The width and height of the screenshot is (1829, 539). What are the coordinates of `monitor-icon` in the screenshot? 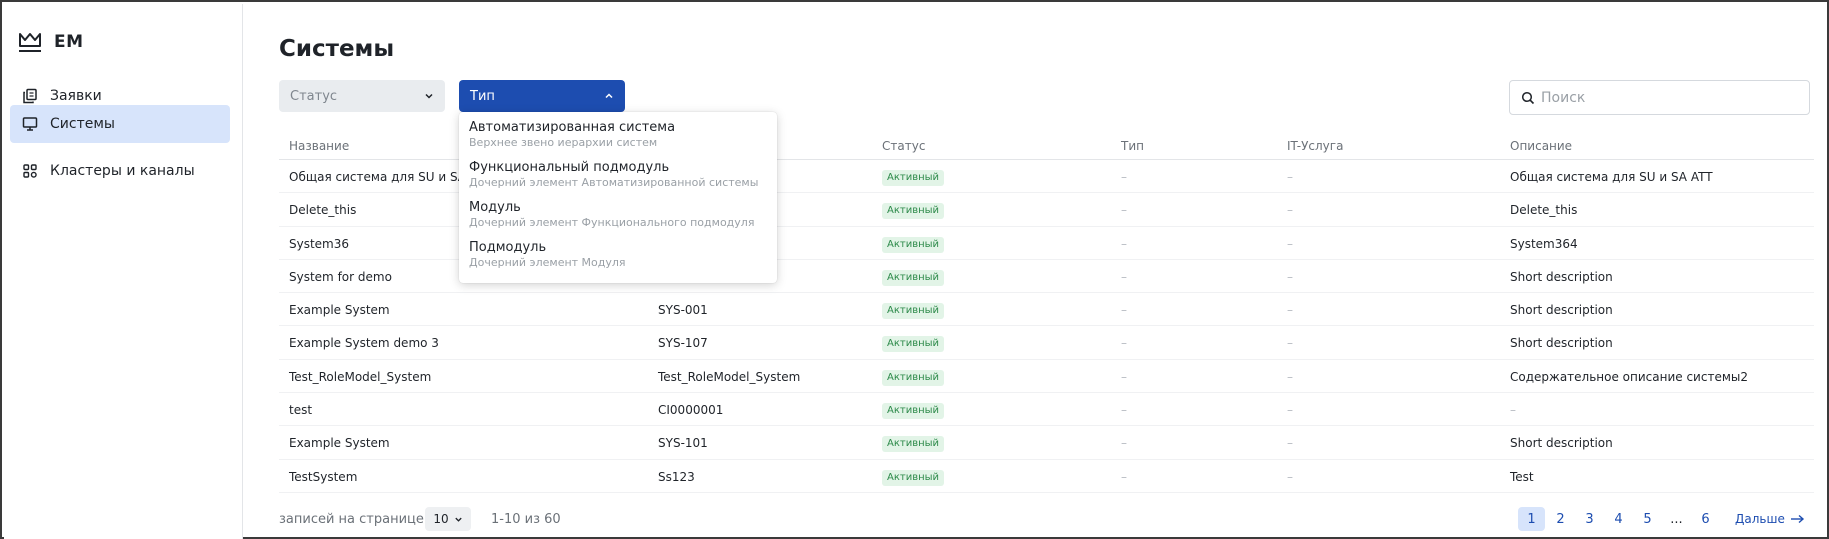 It's located at (30, 124).